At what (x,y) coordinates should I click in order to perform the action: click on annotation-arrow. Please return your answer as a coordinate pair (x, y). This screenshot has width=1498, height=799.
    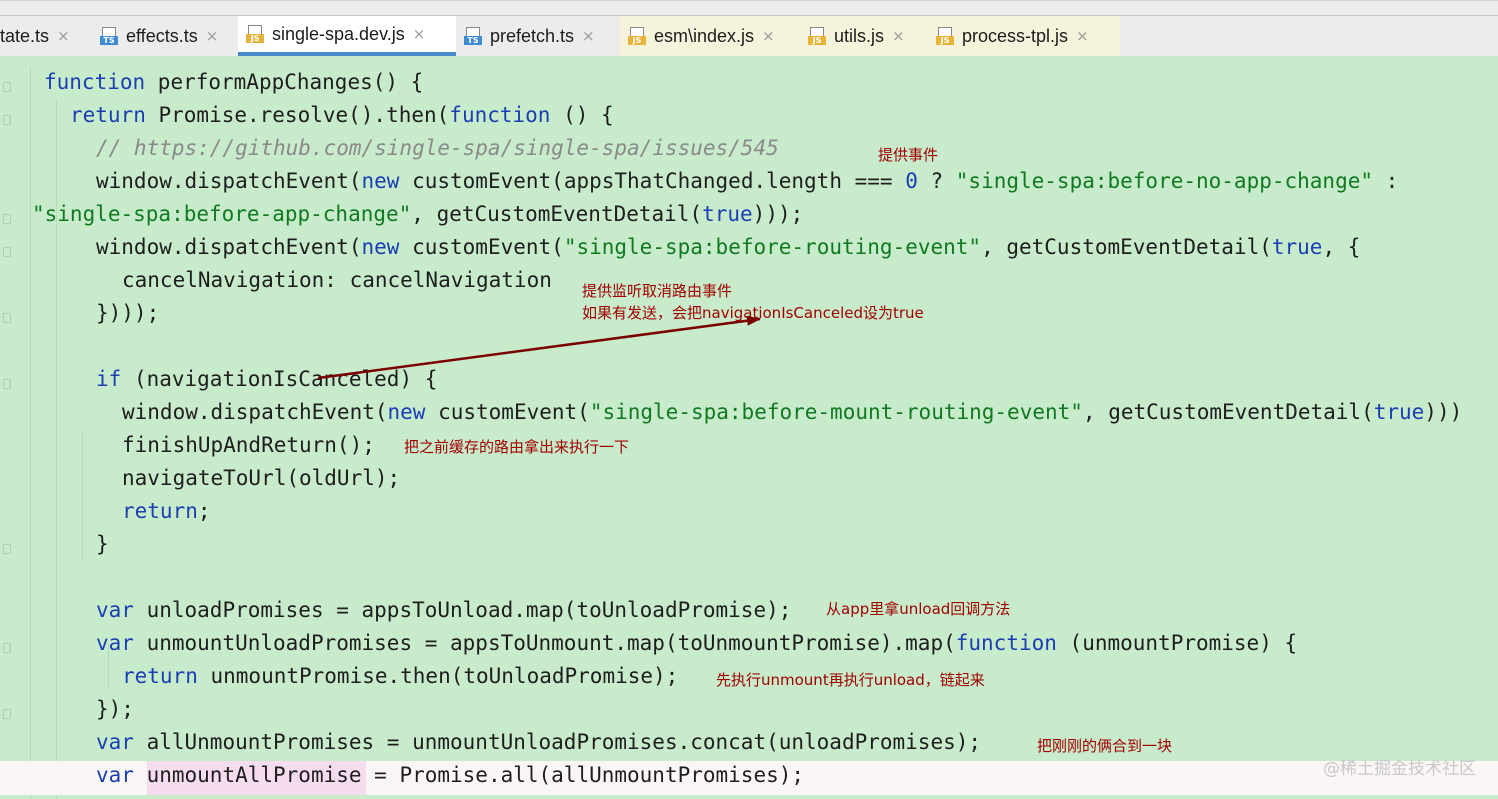
    Looking at the image, I should click on (539, 347).